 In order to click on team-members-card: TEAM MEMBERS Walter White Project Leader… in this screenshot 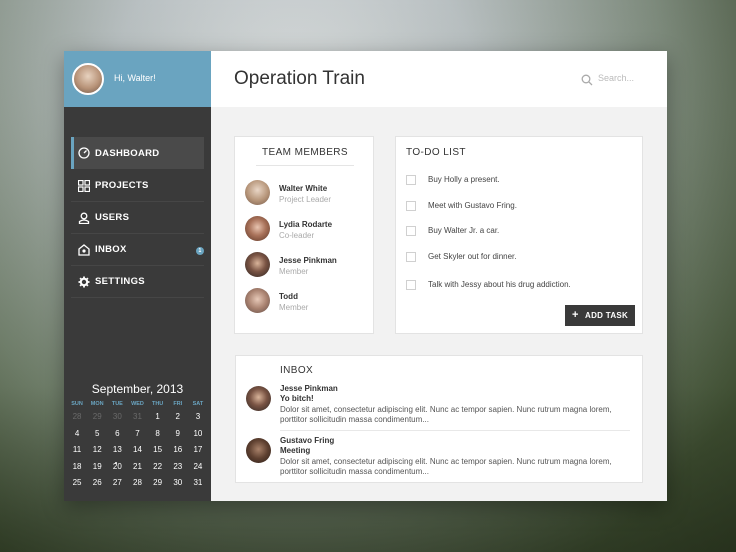, I will do `click(304, 235)`.